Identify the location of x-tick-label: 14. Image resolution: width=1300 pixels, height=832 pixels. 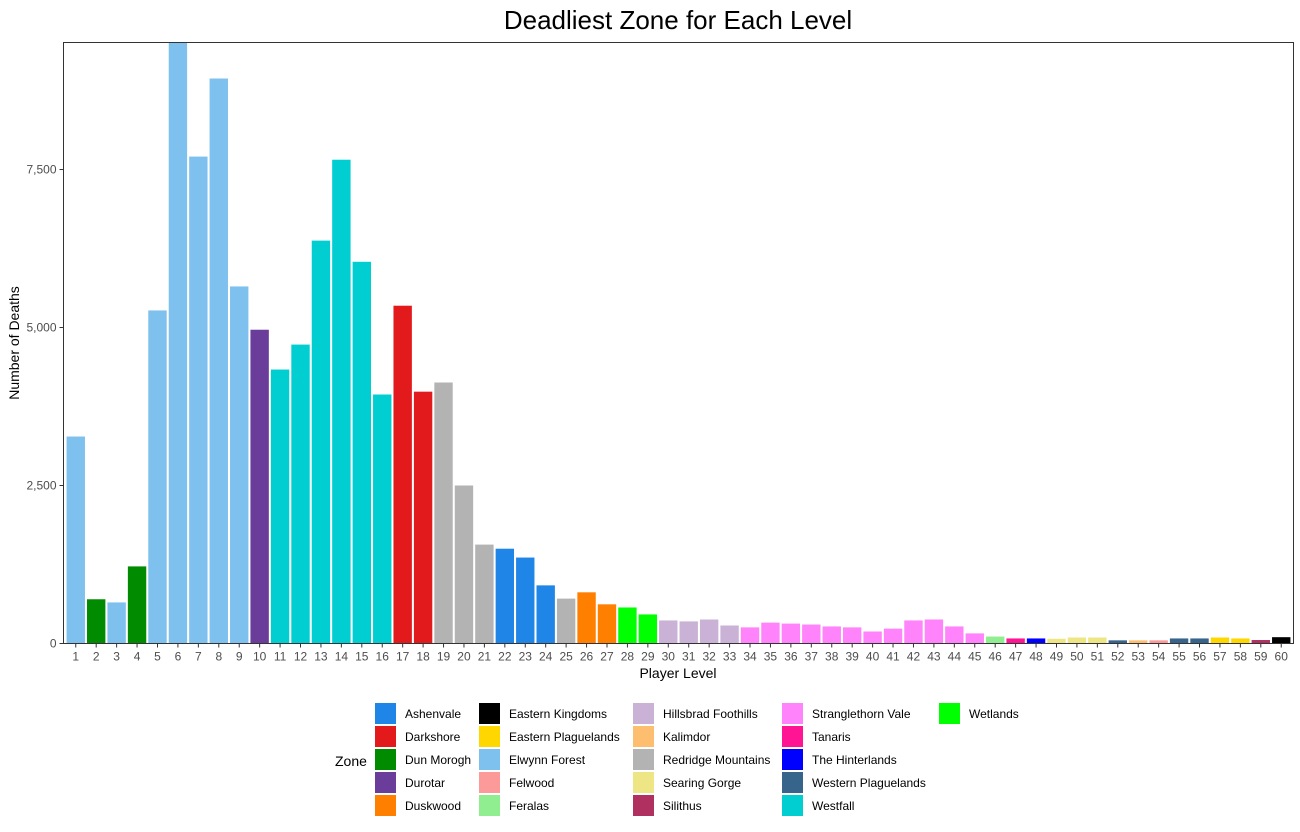
(342, 657).